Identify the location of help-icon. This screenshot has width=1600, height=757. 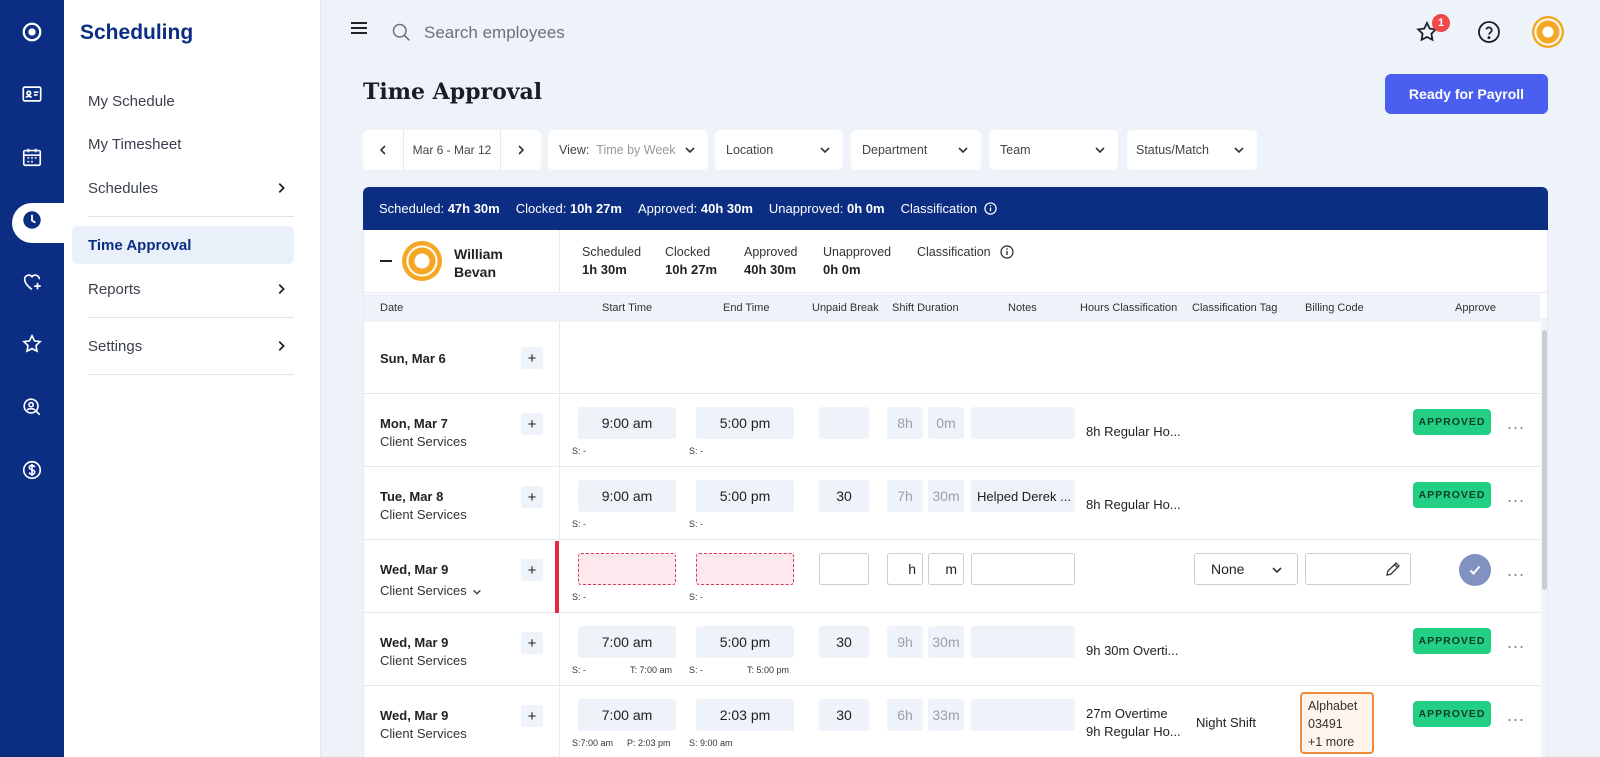
(1489, 32).